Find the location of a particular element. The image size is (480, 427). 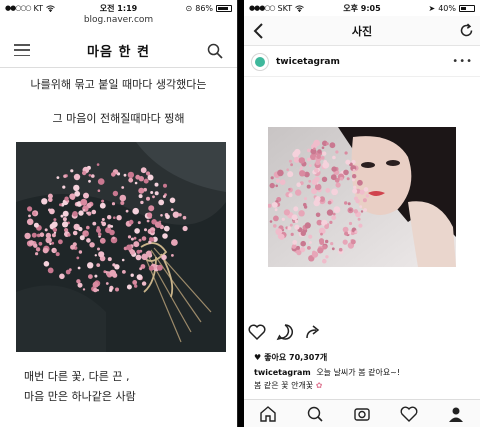

post-photo is located at coordinates (362, 197).